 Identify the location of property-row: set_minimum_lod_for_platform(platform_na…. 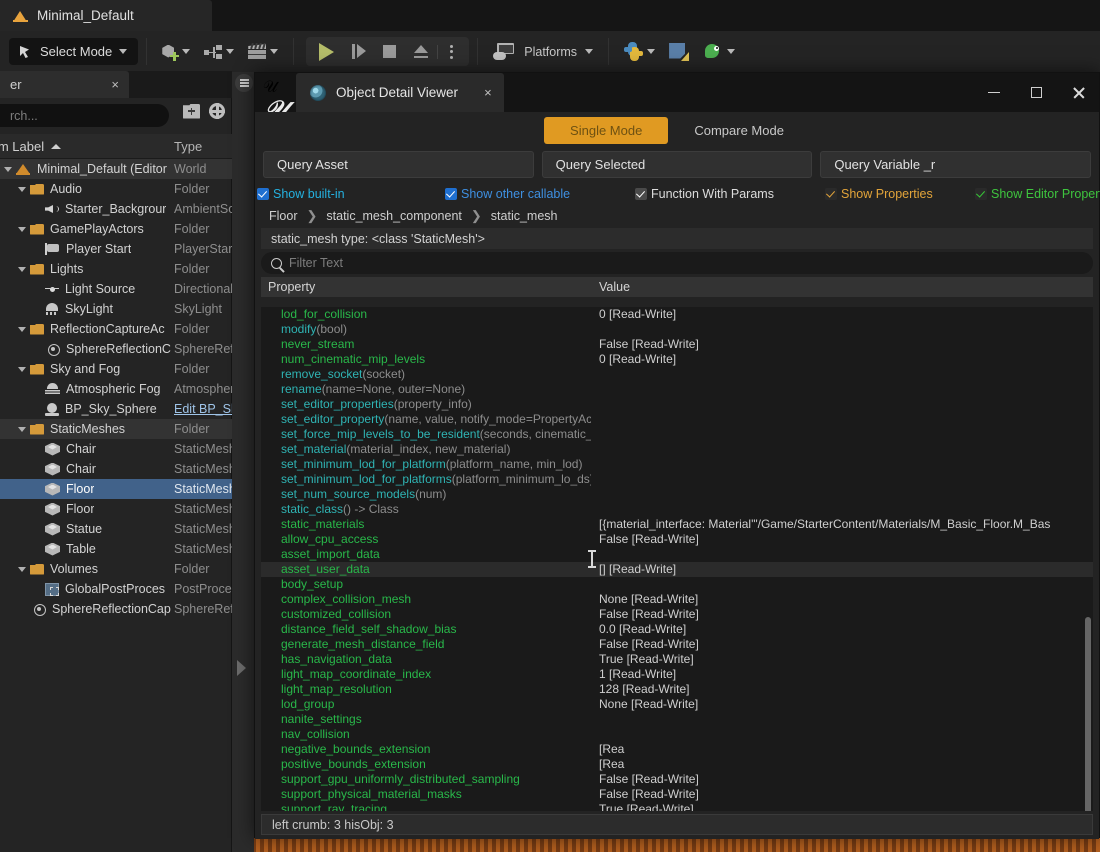
(677, 464).